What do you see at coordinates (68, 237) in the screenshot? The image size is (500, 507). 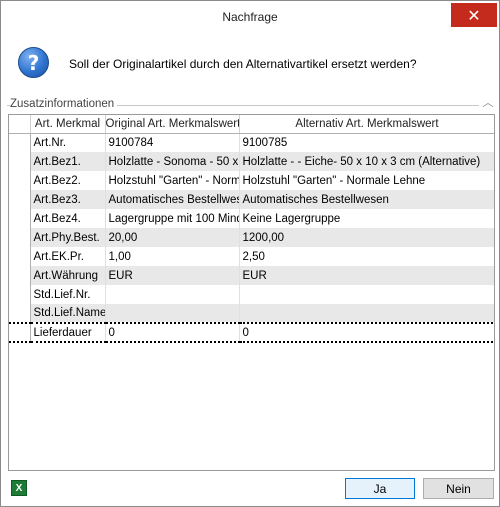 I see `cell-merkmal: Art.Phy.Best.` at bounding box center [68, 237].